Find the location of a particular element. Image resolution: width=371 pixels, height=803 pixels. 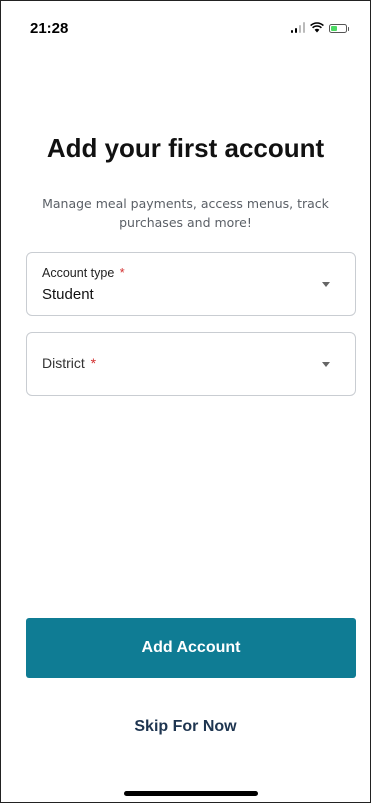

district-label-row: District * is located at coordinates (69, 363).